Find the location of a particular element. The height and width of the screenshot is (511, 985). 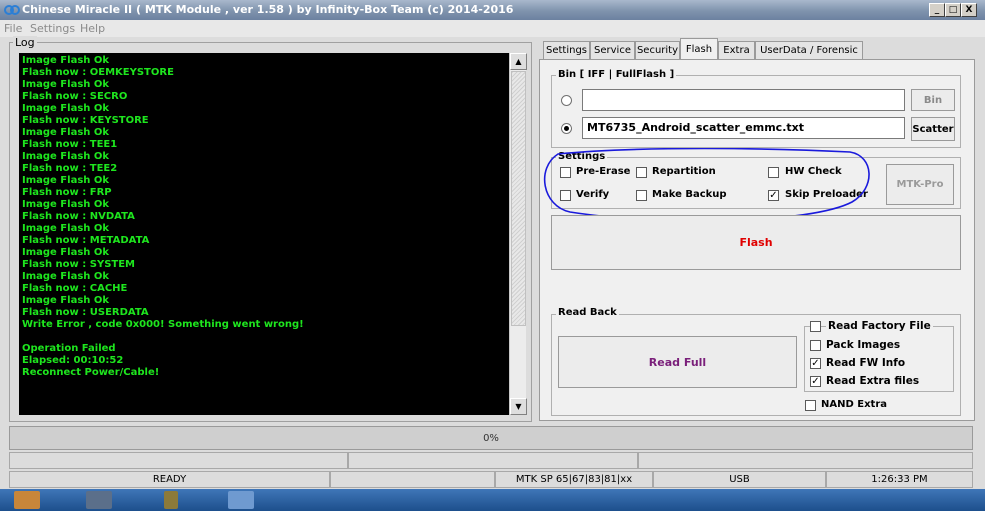

close-button: X is located at coordinates (969, 10).